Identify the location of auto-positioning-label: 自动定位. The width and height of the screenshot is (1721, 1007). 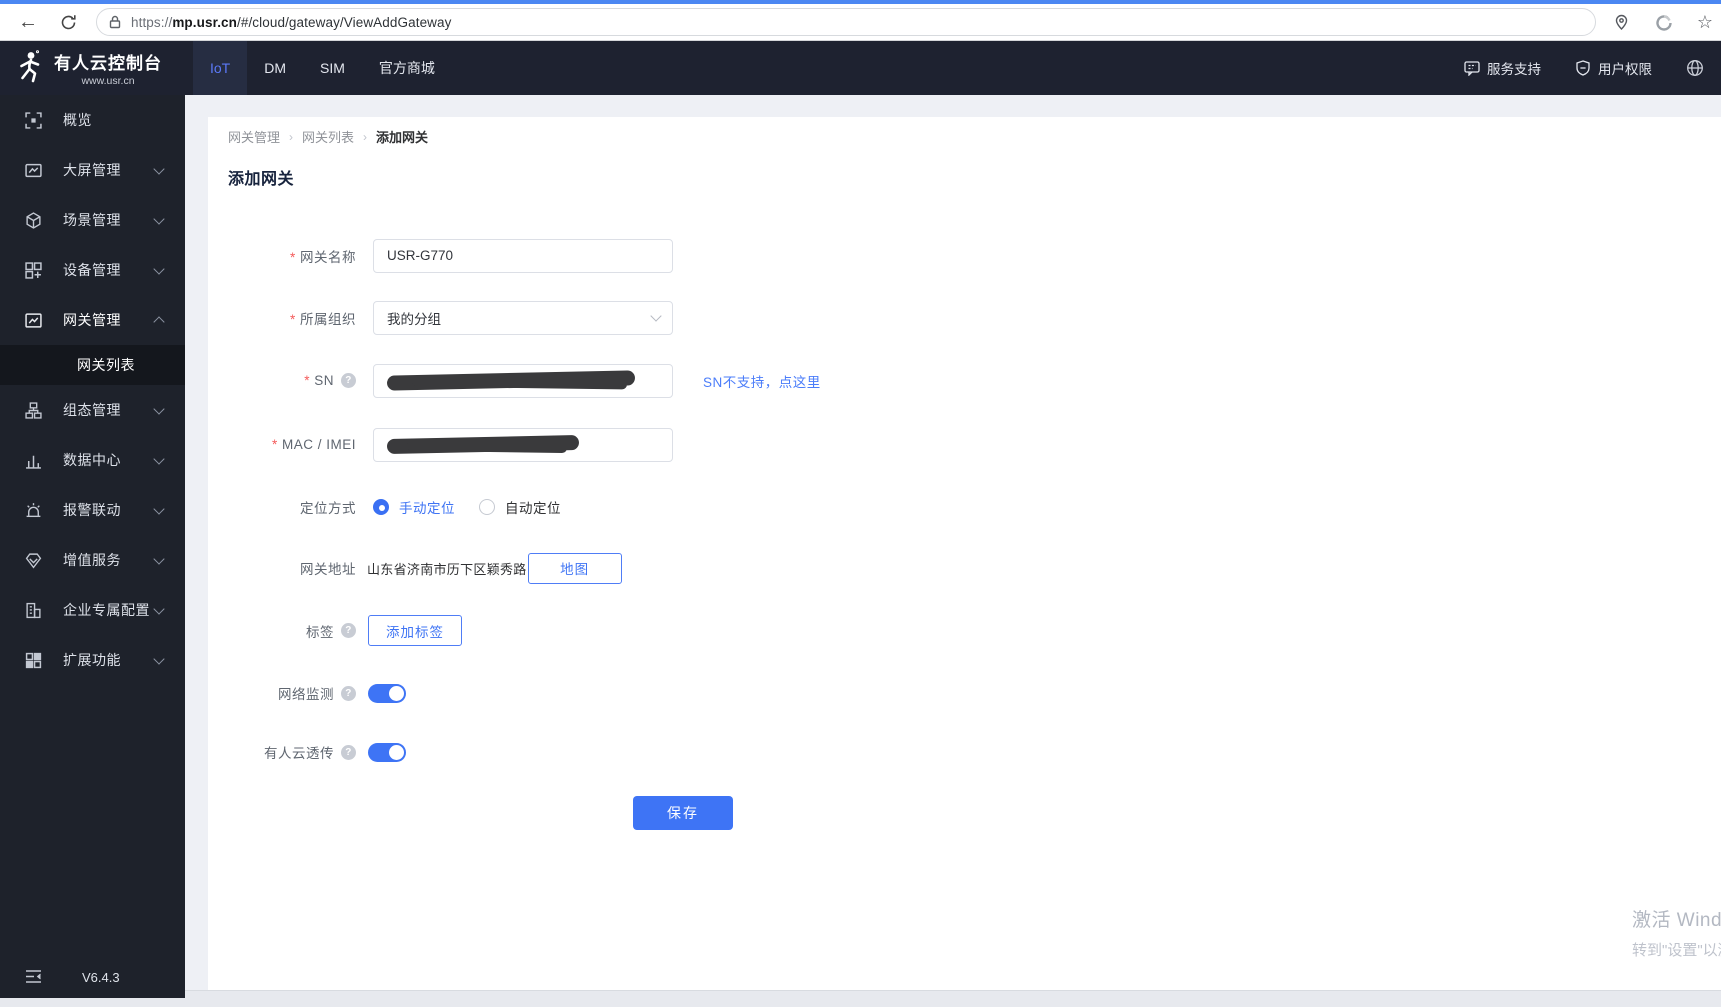
(533, 507).